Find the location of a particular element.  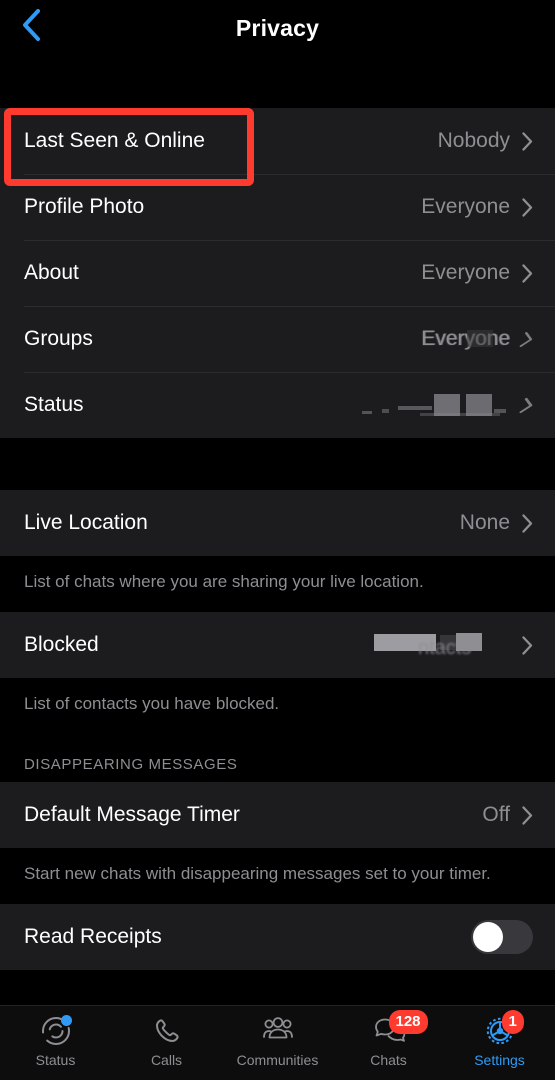

row-live-location: Live Location None is located at coordinates (277, 523).